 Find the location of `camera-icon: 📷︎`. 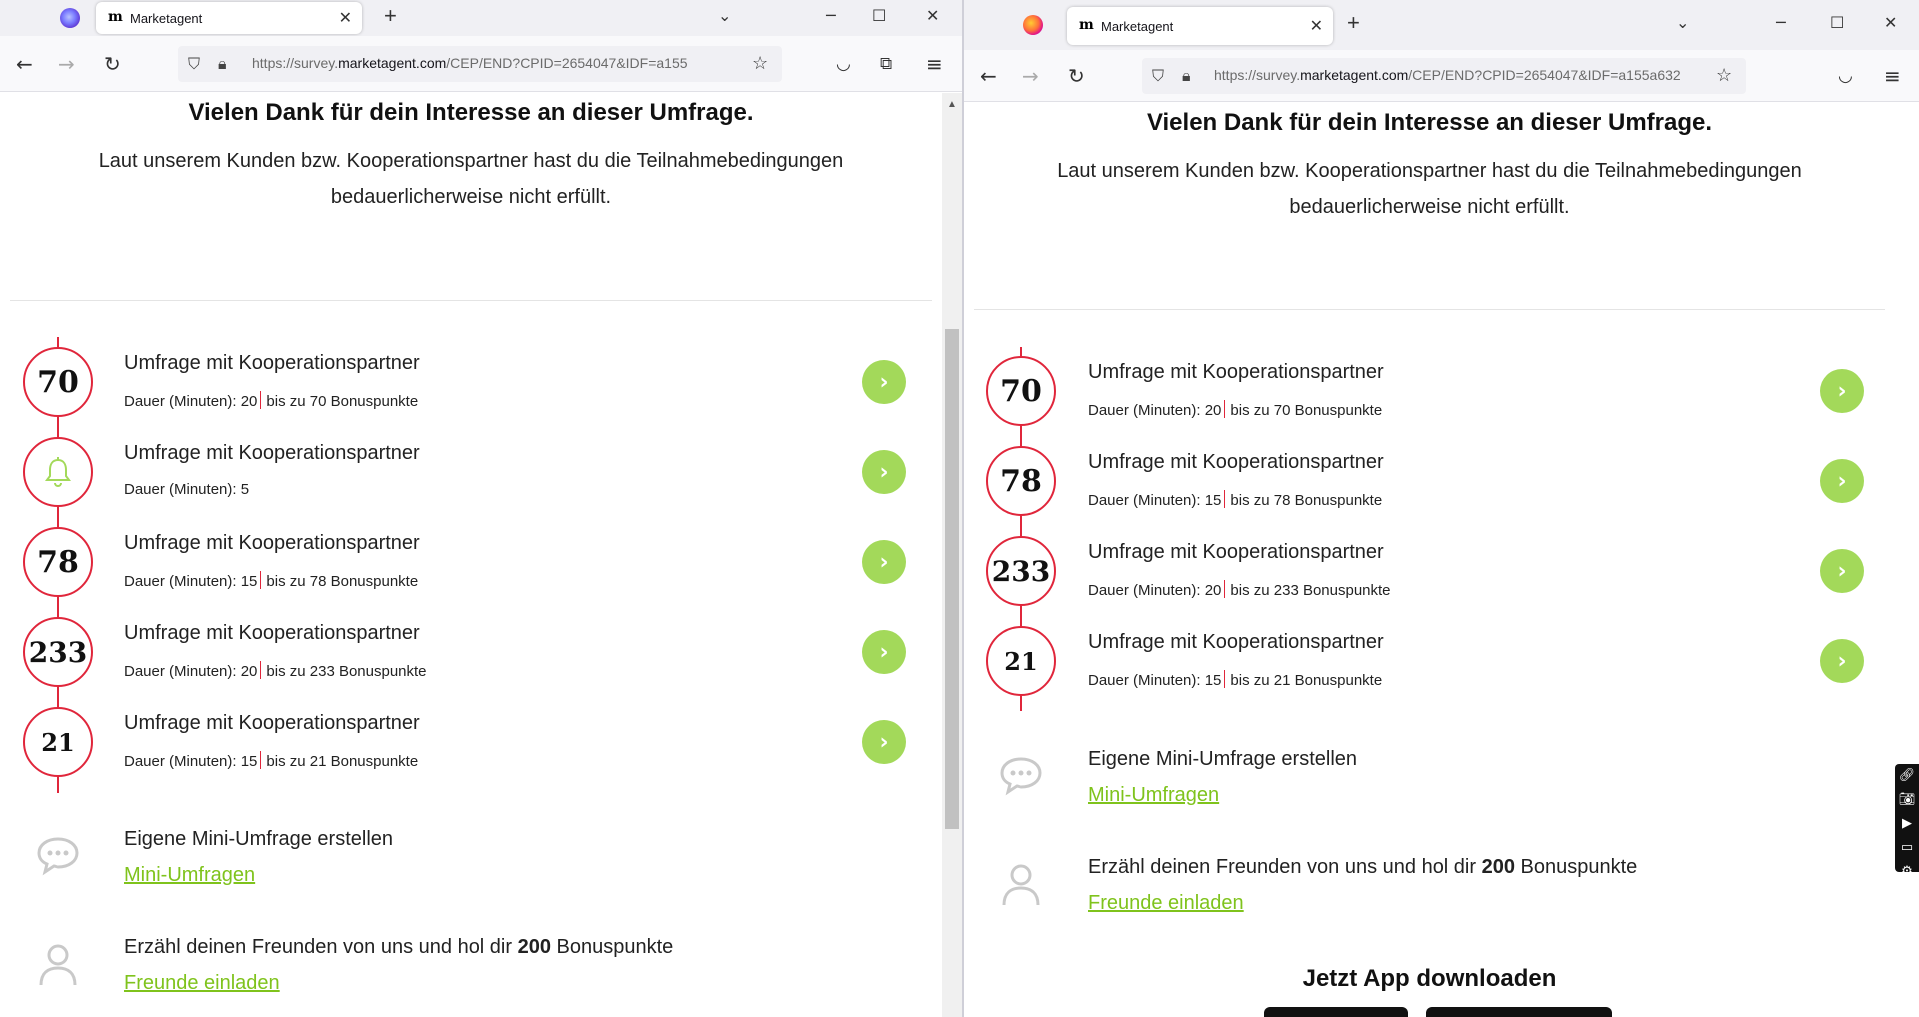

camera-icon: 📷︎ is located at coordinates (1907, 800).